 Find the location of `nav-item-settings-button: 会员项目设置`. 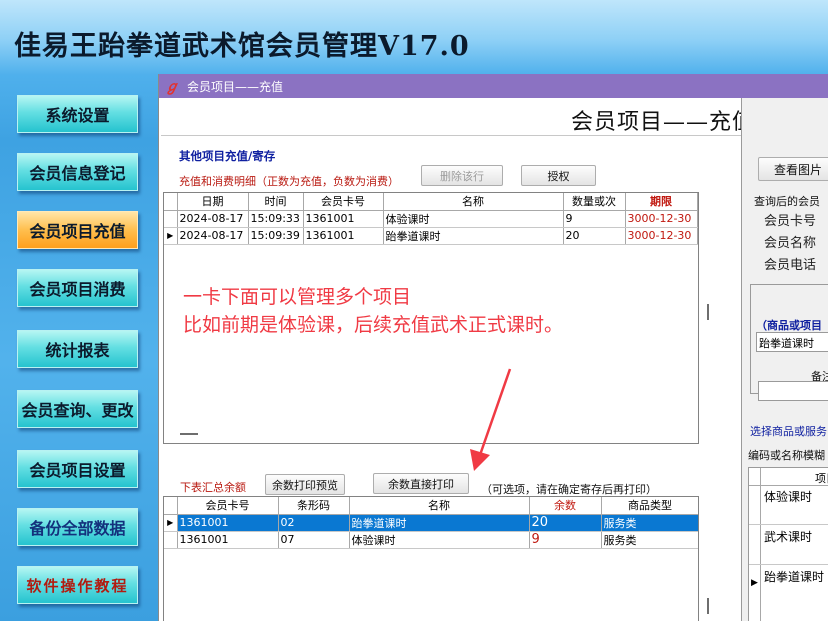

nav-item-settings-button: 会员项目设置 is located at coordinates (77, 469).